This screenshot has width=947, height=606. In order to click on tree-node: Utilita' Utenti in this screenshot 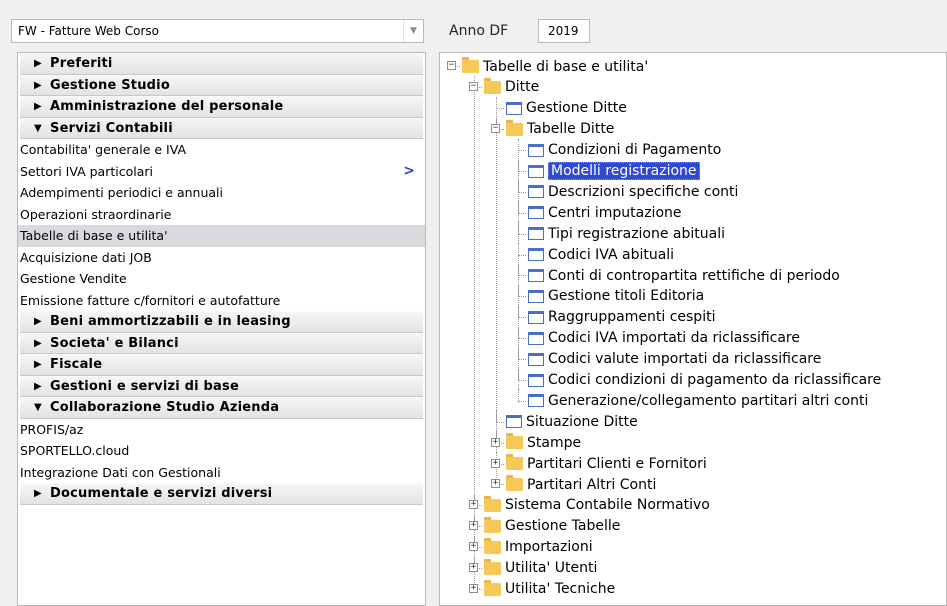, I will do `click(540, 568)`.